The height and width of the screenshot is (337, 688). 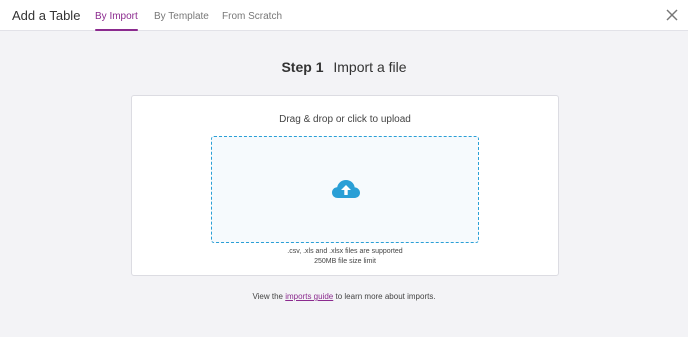 I want to click on cloud-upload-icon, so click(x=346, y=189).